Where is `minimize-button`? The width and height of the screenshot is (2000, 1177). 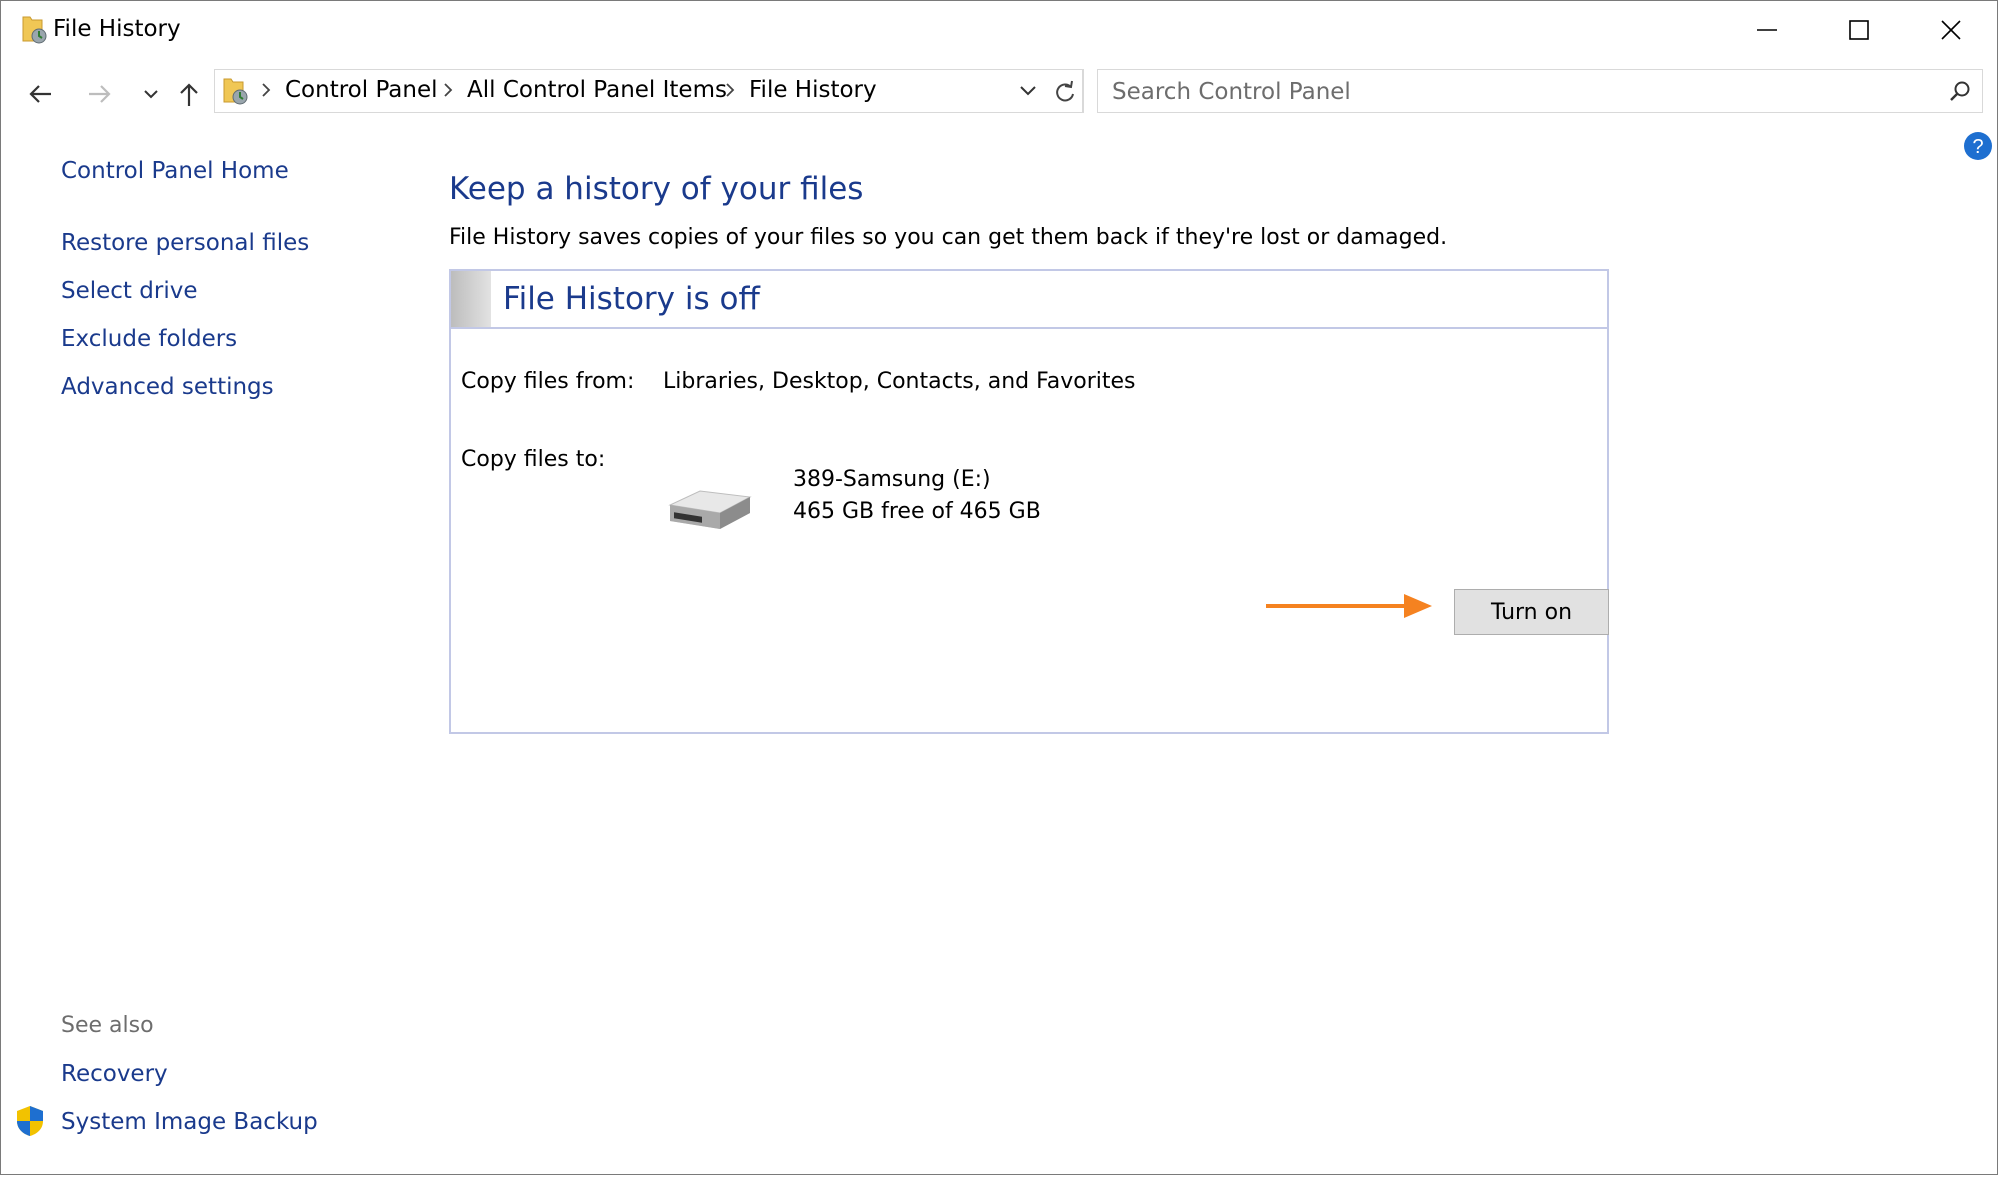 minimize-button is located at coordinates (1767, 30).